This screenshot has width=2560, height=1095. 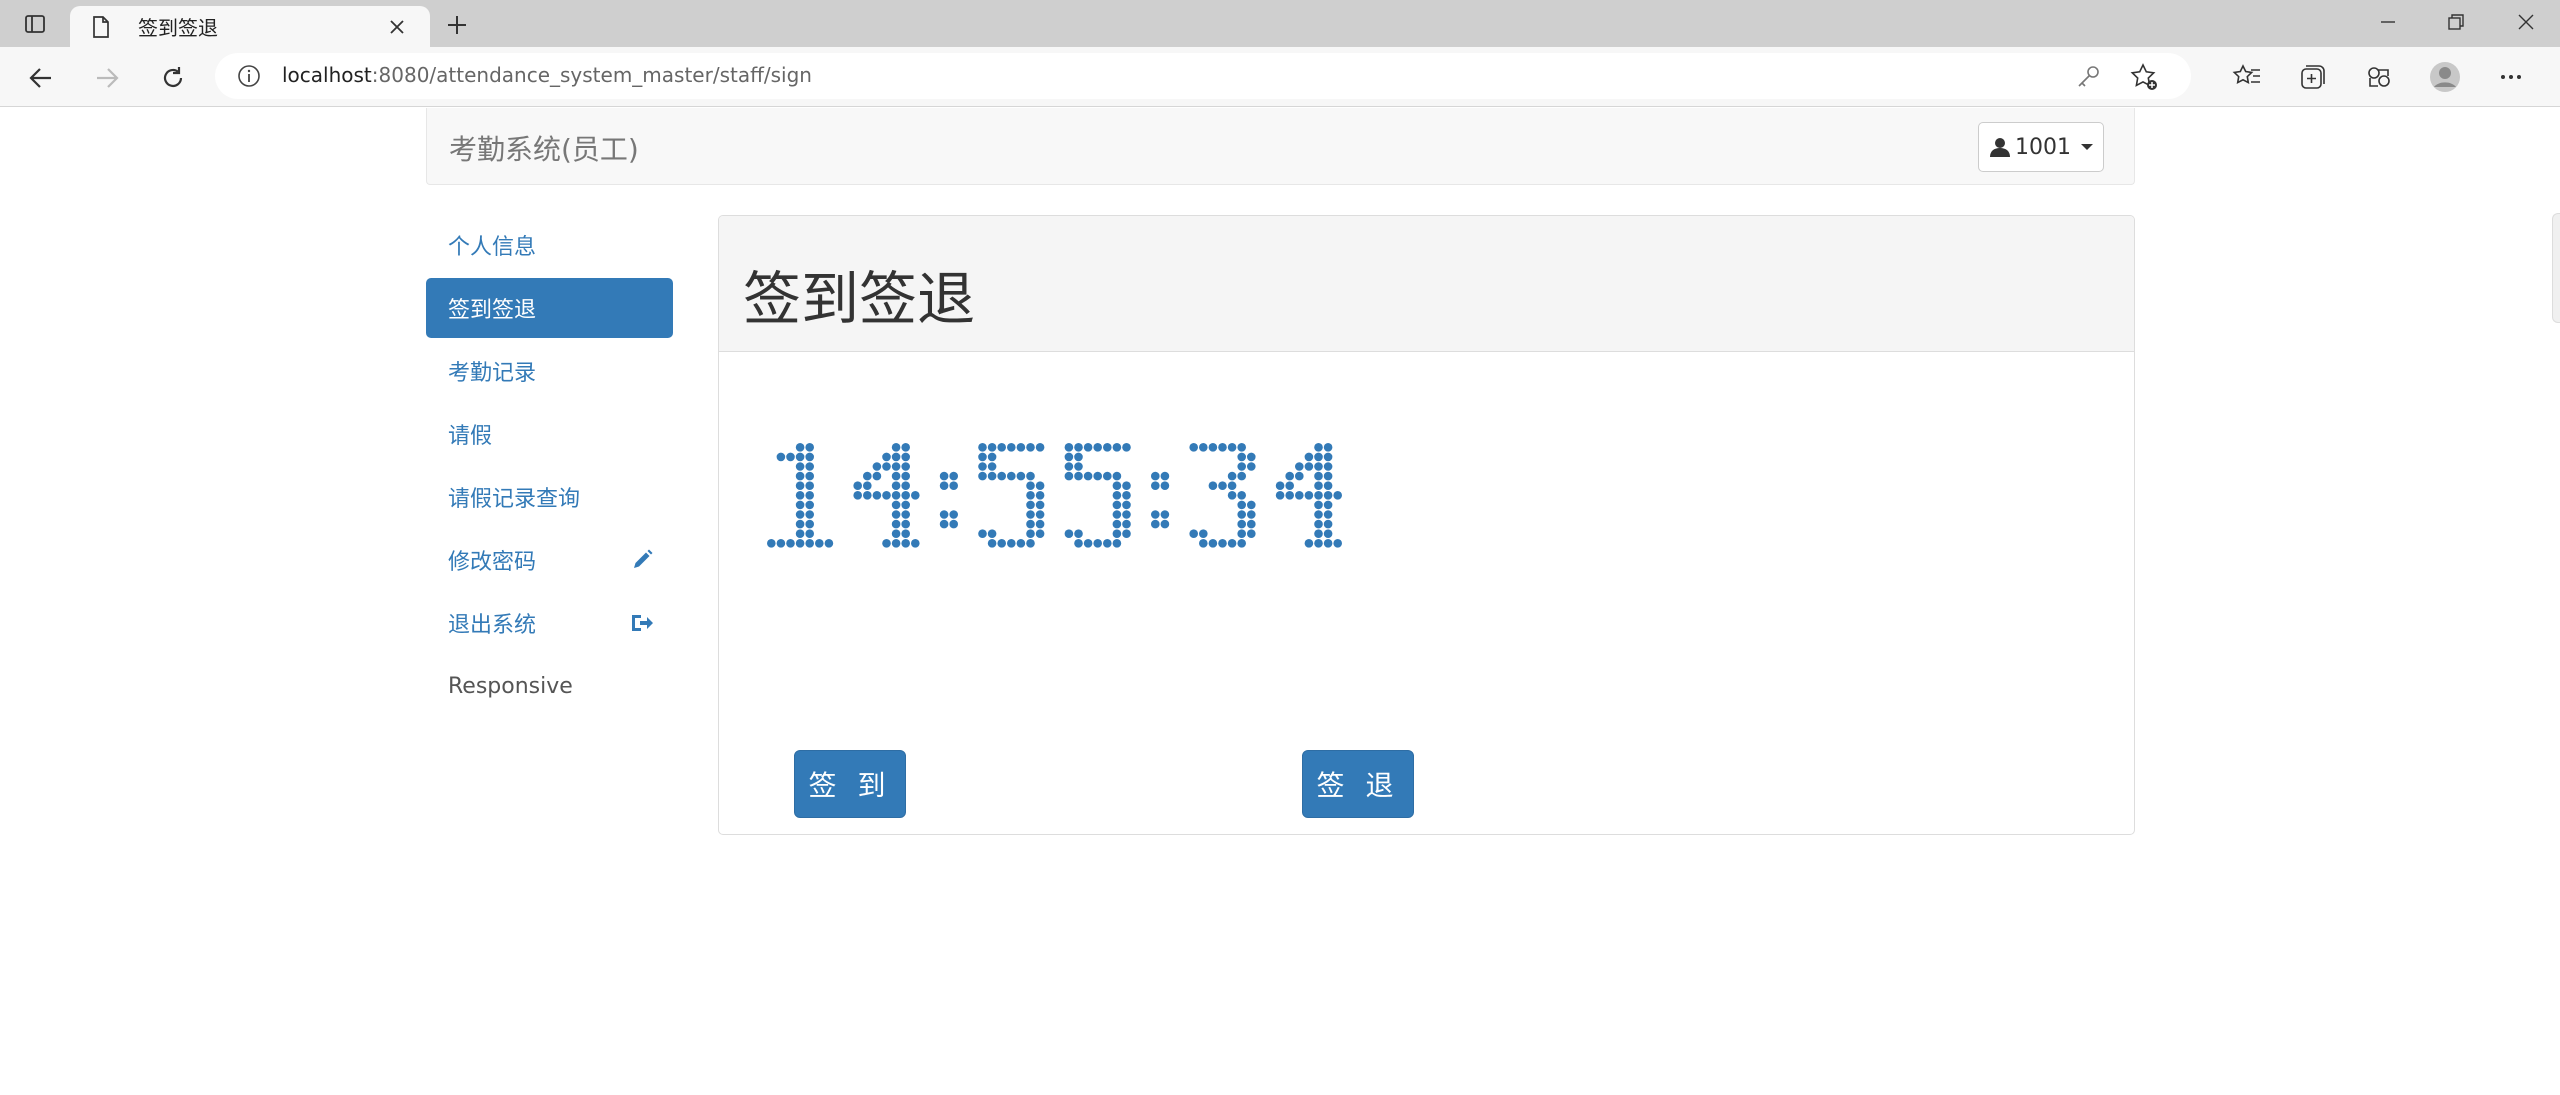 I want to click on tab-actions-icon, so click(x=35, y=24).